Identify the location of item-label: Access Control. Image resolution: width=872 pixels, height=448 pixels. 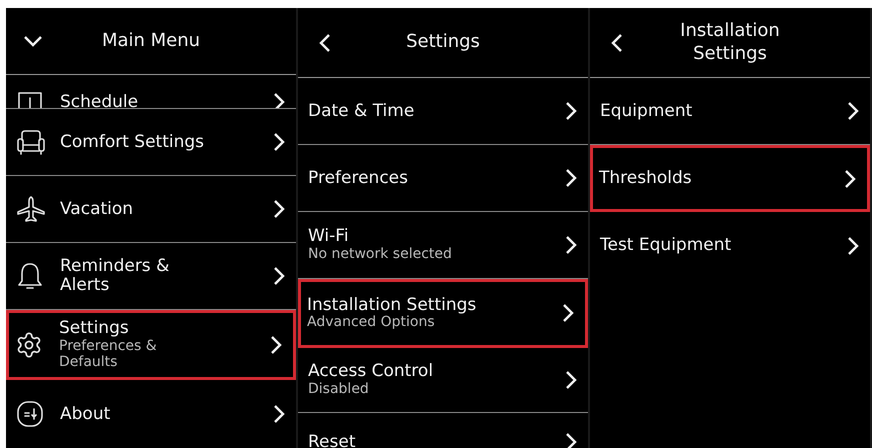
(371, 371).